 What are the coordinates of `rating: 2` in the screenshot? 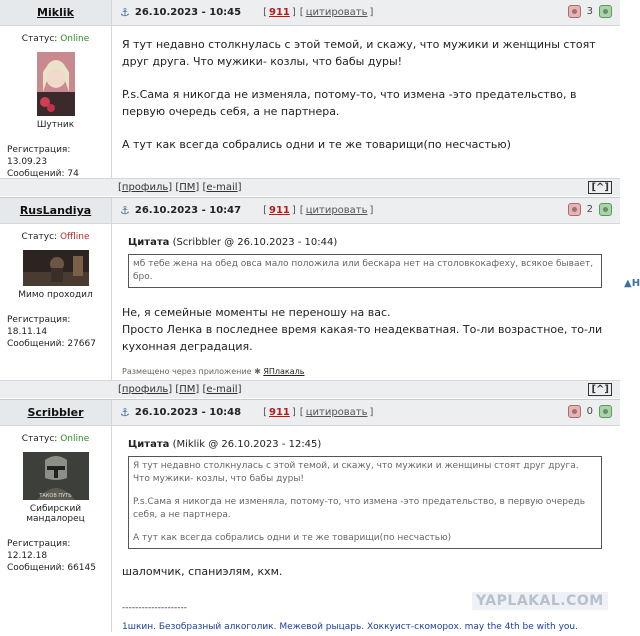 It's located at (589, 209).